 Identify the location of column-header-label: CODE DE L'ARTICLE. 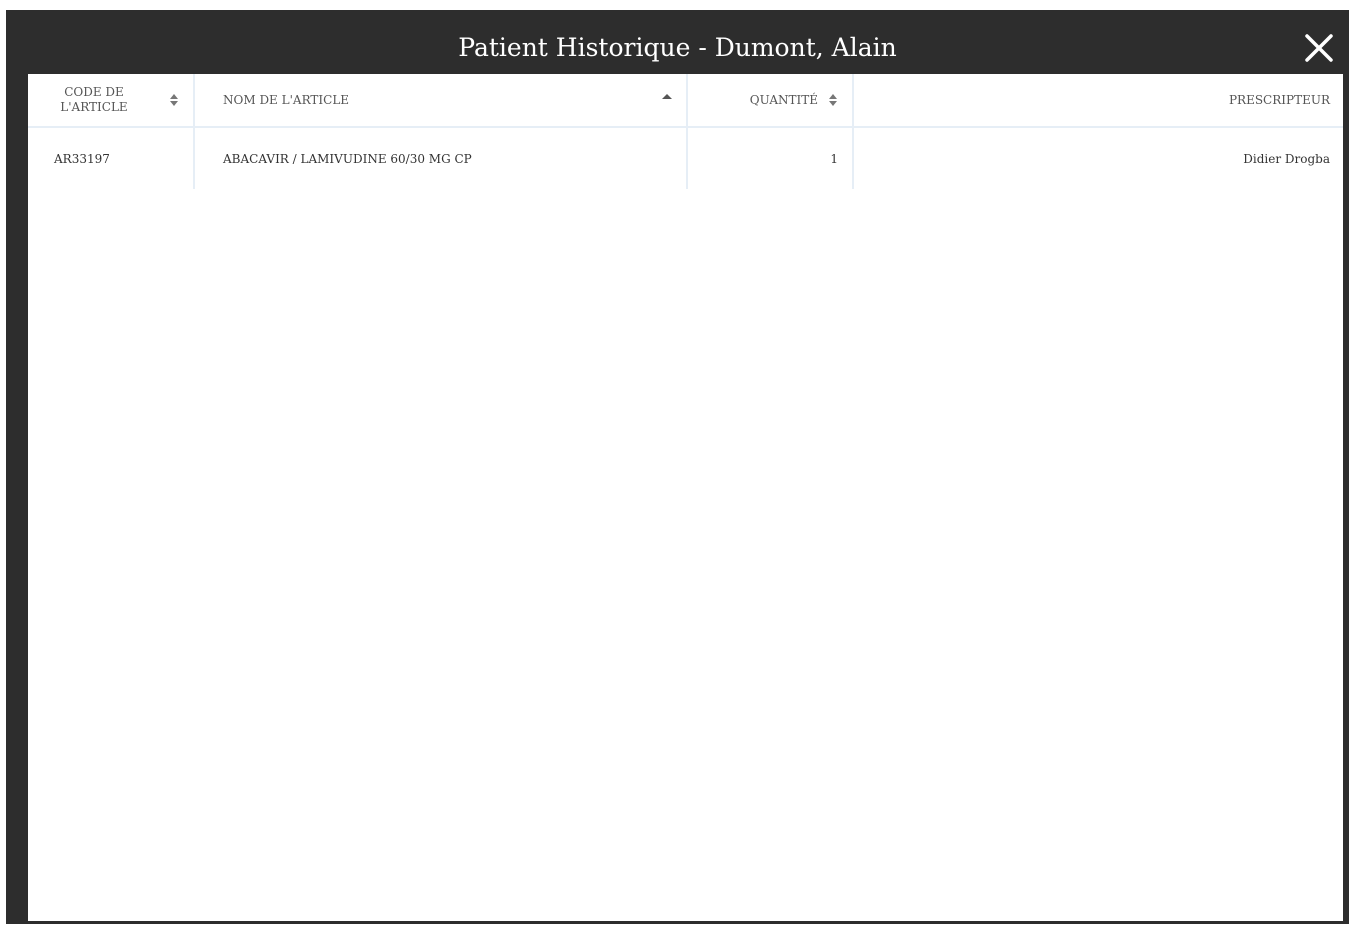
(94, 99).